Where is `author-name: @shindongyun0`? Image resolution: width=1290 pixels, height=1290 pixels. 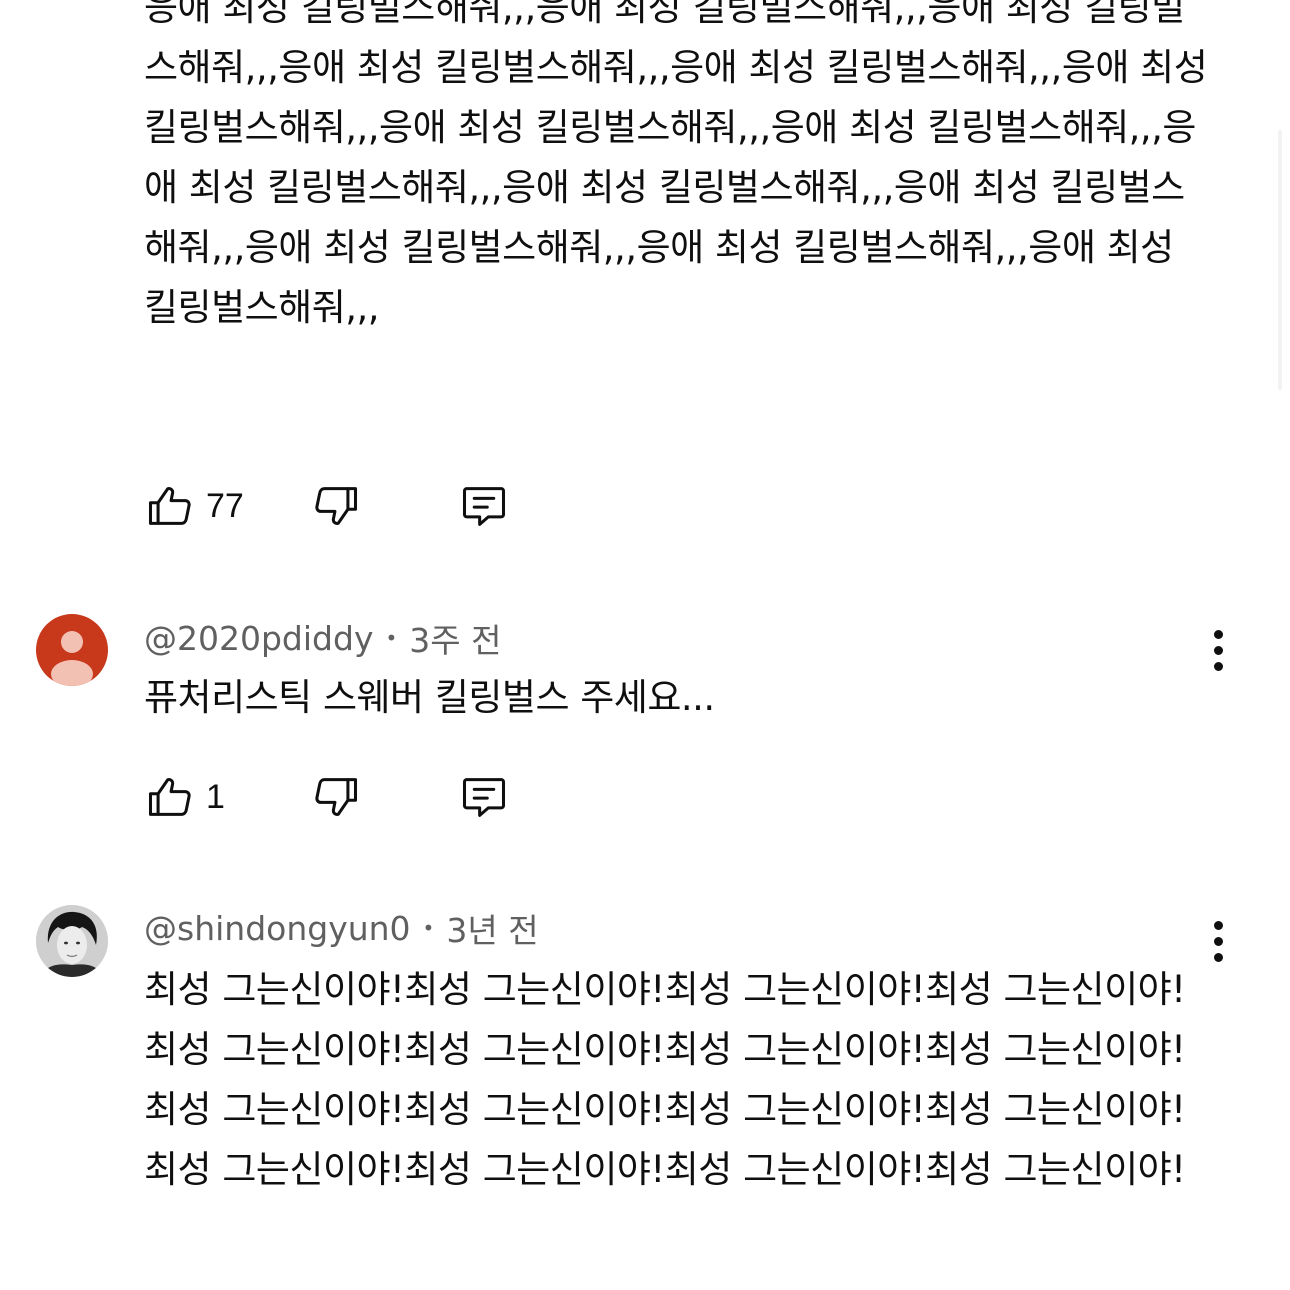 author-name: @shindongyun0 is located at coordinates (277, 928).